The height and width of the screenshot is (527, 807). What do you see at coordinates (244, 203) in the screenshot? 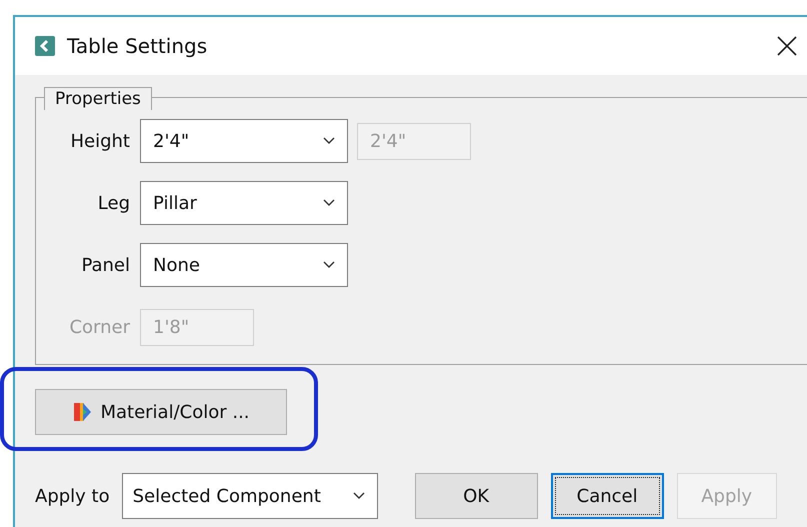
I see `dropdown: Pillar` at bounding box center [244, 203].